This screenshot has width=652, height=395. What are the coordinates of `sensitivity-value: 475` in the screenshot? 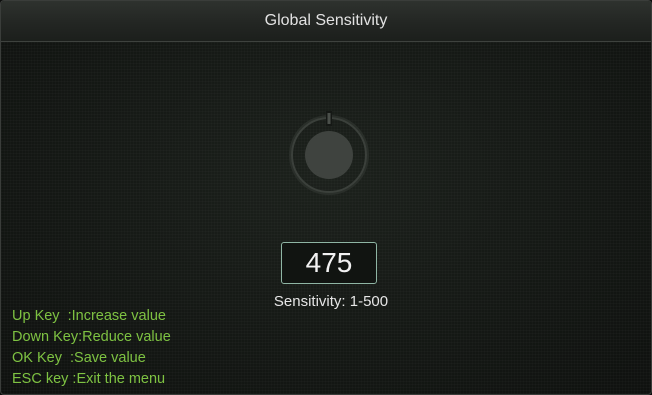 It's located at (329, 262).